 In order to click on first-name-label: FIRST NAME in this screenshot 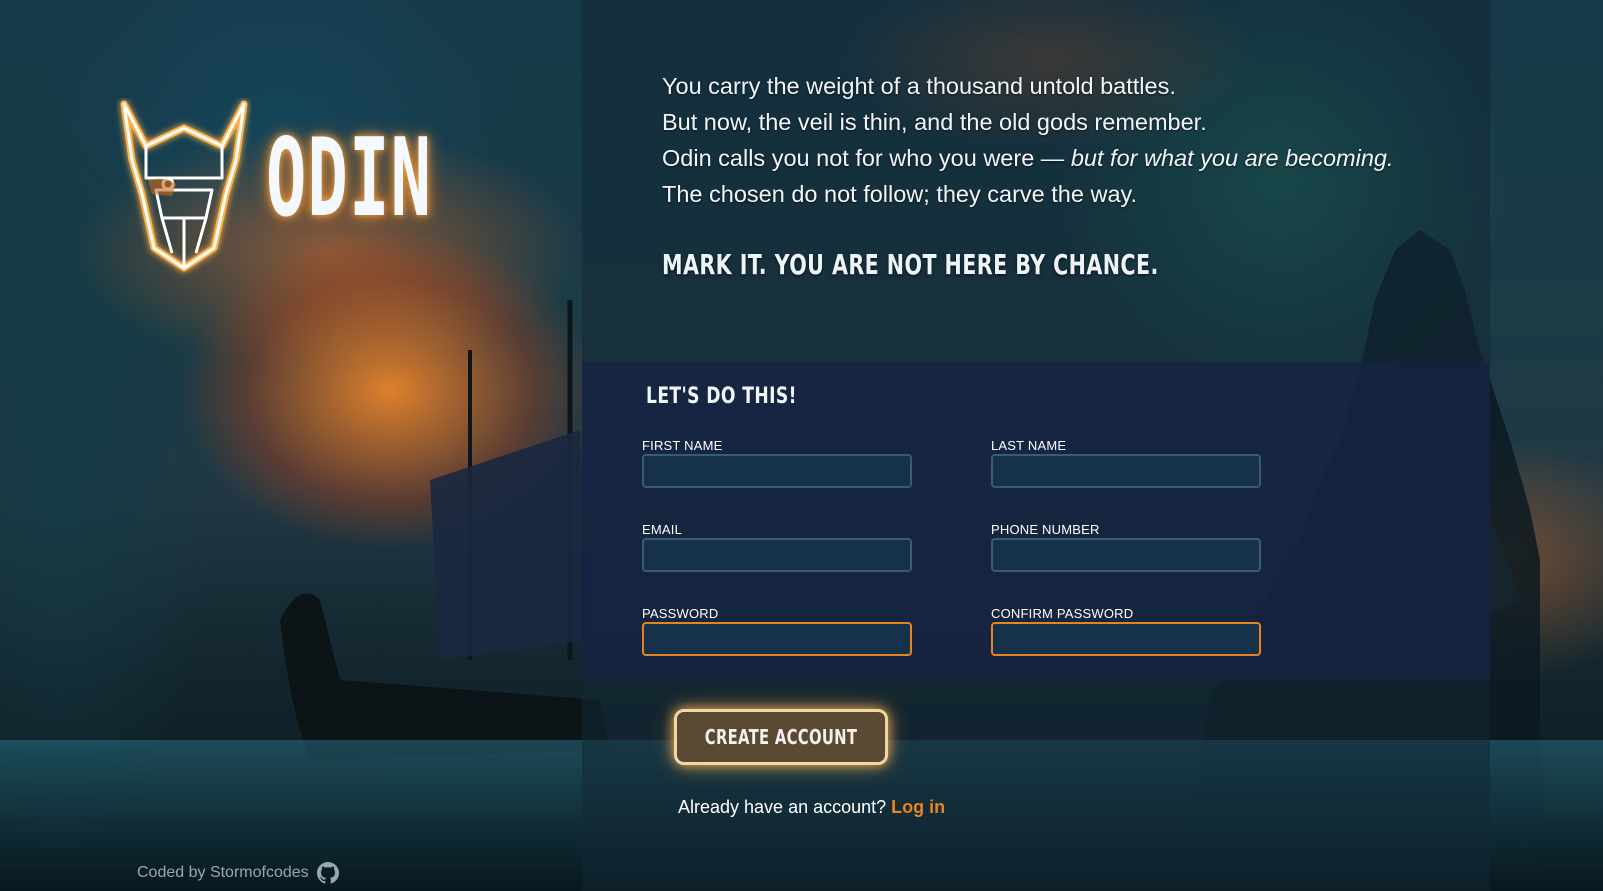, I will do `click(682, 445)`.